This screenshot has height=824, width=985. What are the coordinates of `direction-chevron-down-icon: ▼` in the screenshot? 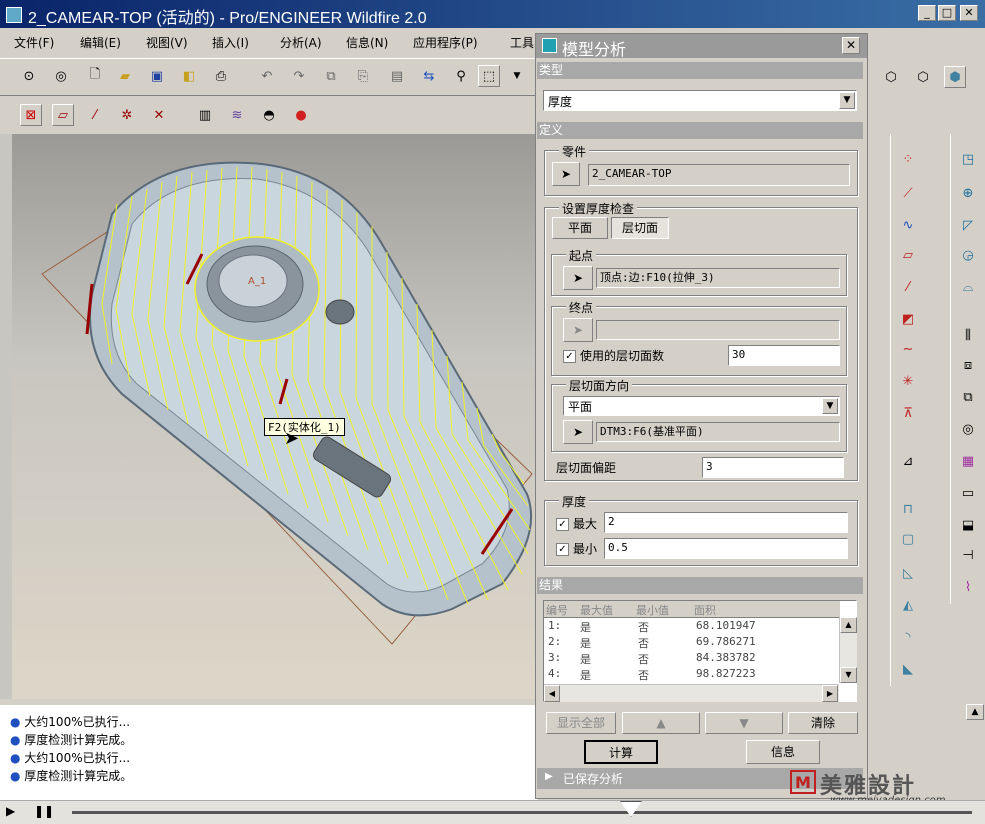 It's located at (830, 406).